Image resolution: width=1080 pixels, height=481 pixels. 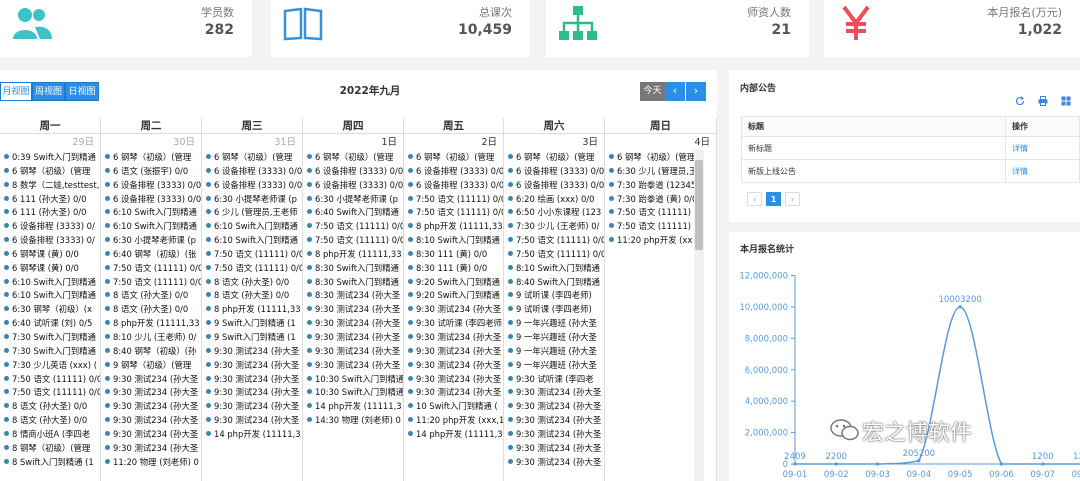 I want to click on calendar-event: 6:30 钢琴（初级）(x, so click(x=50, y=310).